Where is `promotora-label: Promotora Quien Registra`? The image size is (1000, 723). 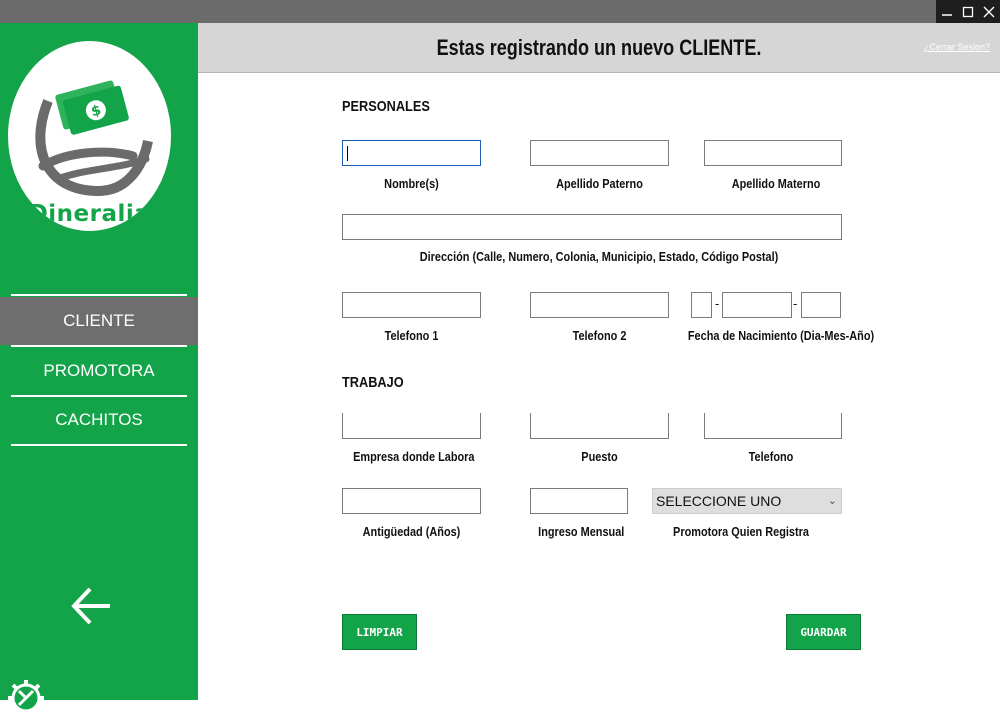 promotora-label: Promotora Quien Registra is located at coordinates (741, 531).